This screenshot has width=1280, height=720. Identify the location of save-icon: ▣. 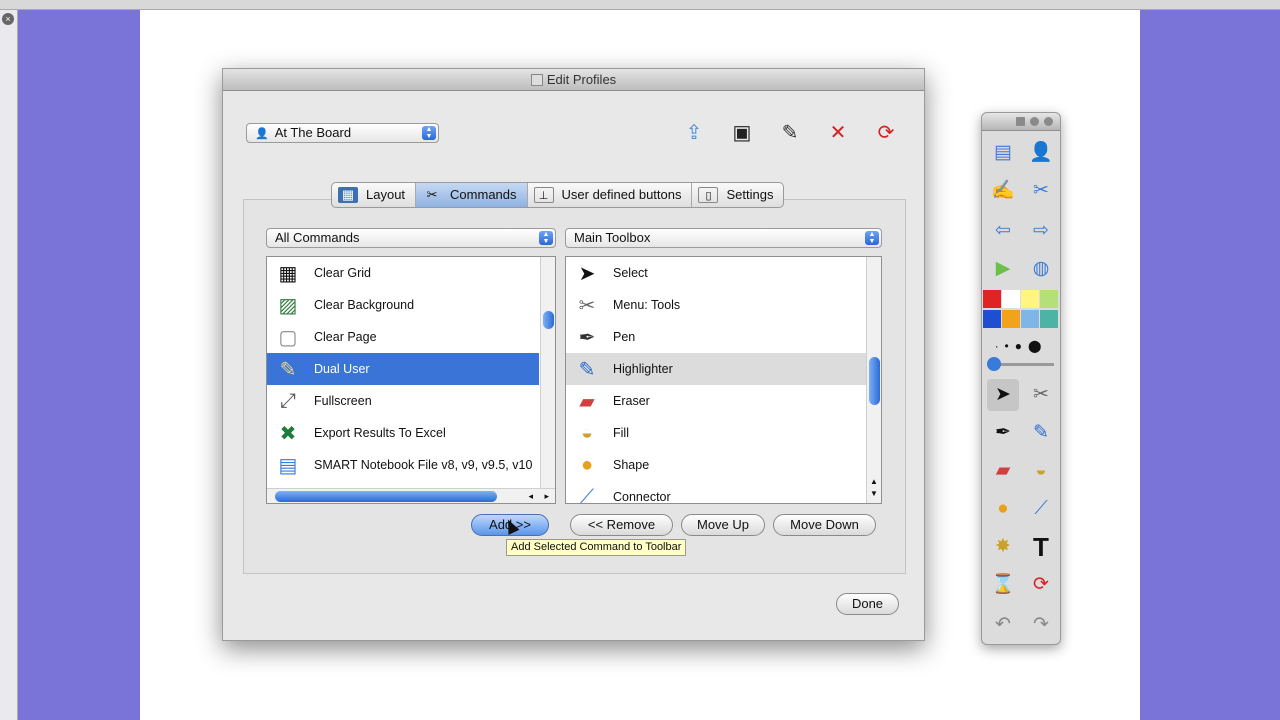
(742, 133).